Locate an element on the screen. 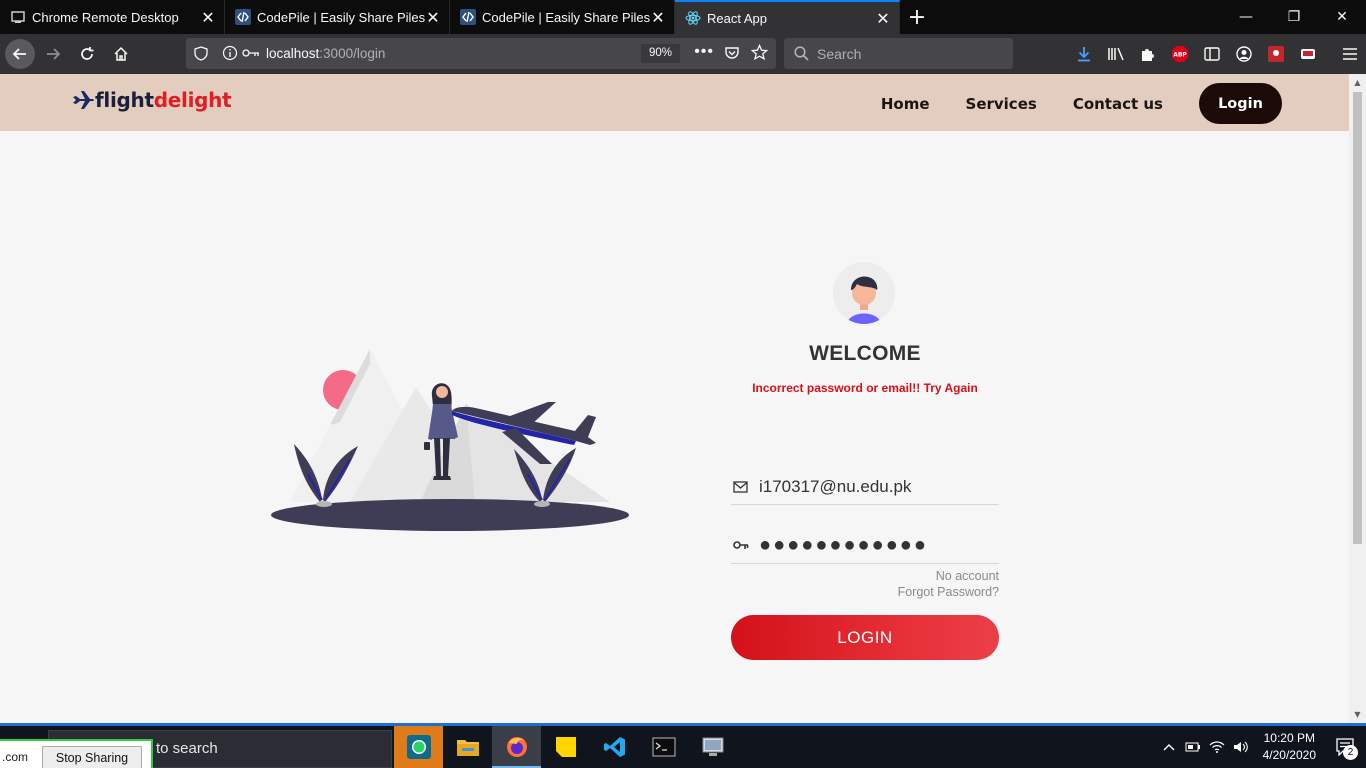 Image resolution: width=1366 pixels, height=768 pixels. url-text: localhost:3000/login is located at coordinates (325, 53).